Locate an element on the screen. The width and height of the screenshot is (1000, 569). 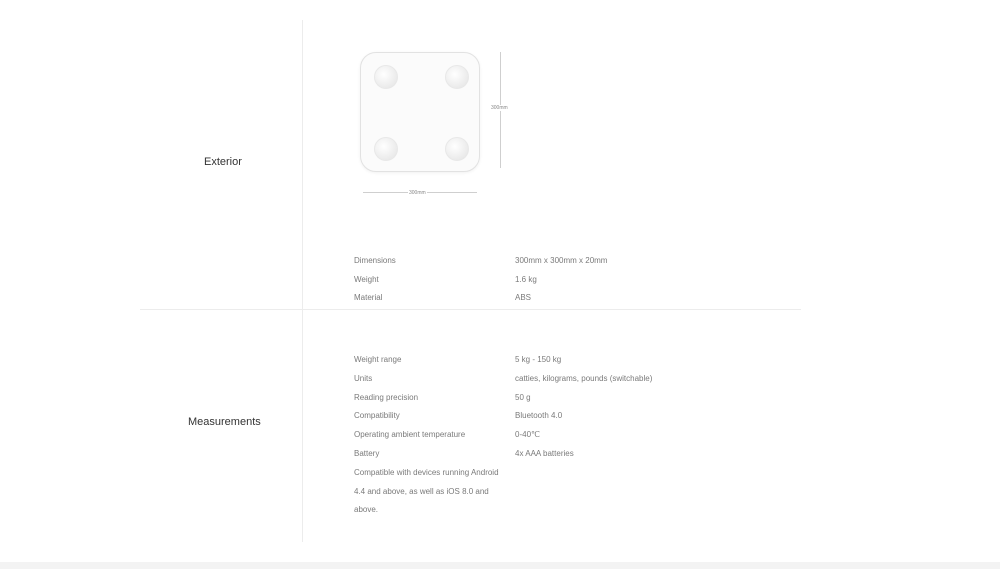
measurement-spec-label: Compatibility is located at coordinates (377, 415).